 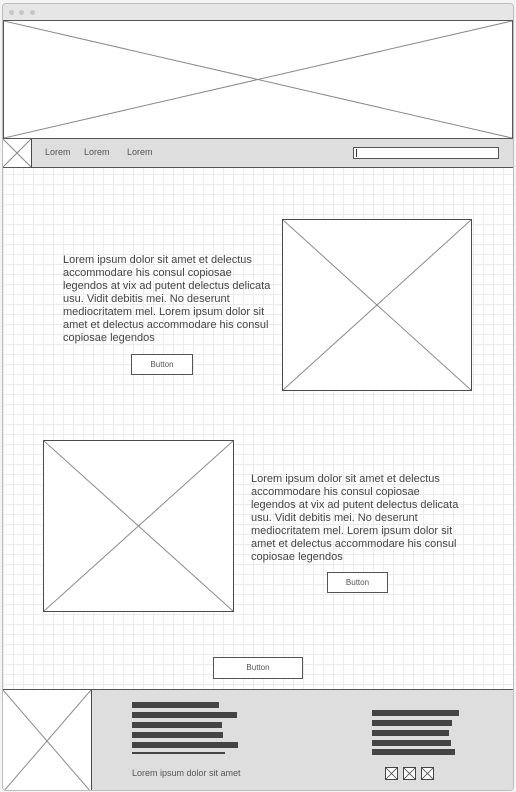 I want to click on nav-link-3: Lorem, so click(x=140, y=152).